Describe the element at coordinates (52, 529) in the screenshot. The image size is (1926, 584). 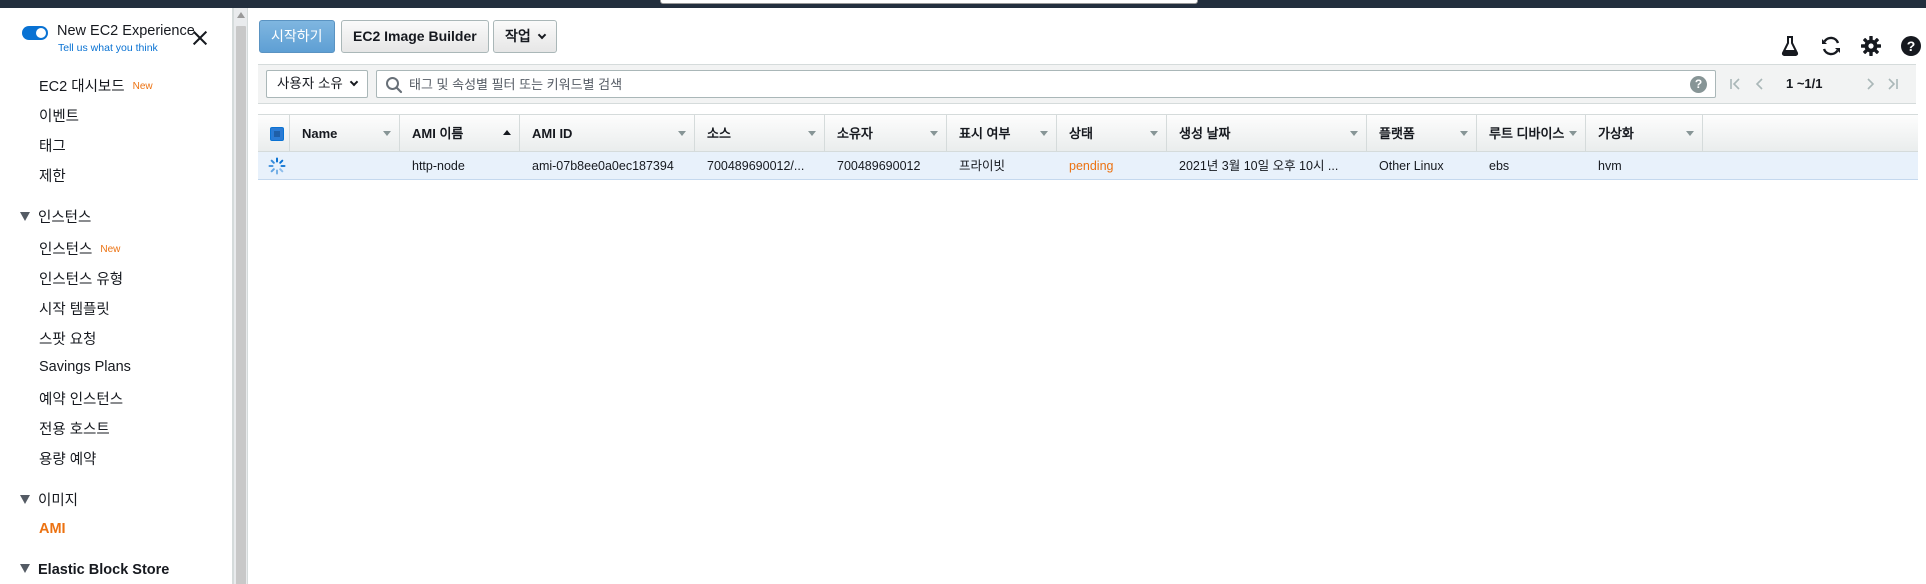
I see `sidebar-item-ami: AMI` at that location.